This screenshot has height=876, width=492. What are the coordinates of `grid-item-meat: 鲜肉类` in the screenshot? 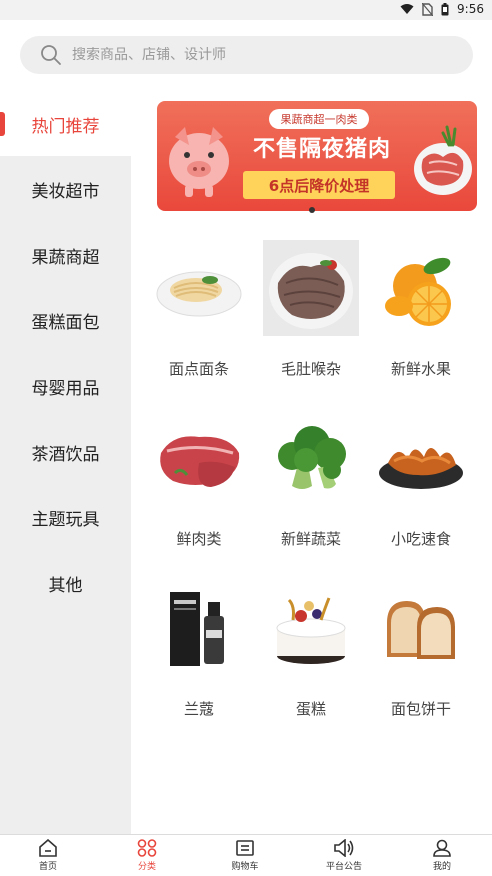 It's located at (199, 479).